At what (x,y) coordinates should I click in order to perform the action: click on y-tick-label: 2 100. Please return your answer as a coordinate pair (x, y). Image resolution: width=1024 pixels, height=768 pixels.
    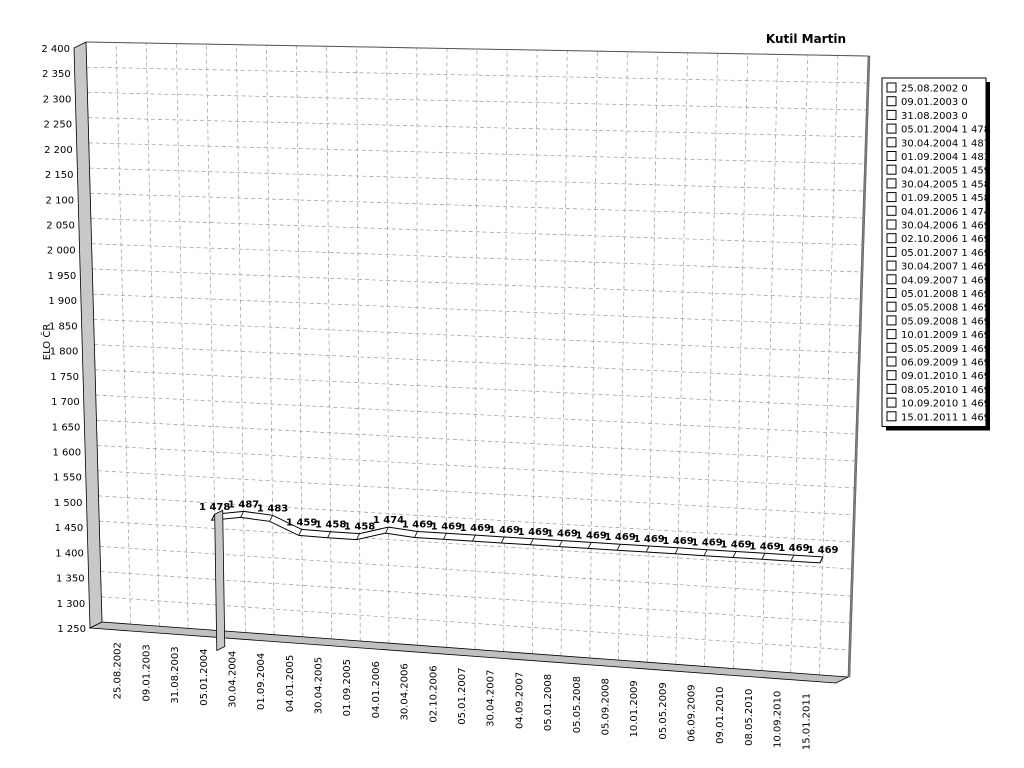
    Looking at the image, I should click on (60, 200).